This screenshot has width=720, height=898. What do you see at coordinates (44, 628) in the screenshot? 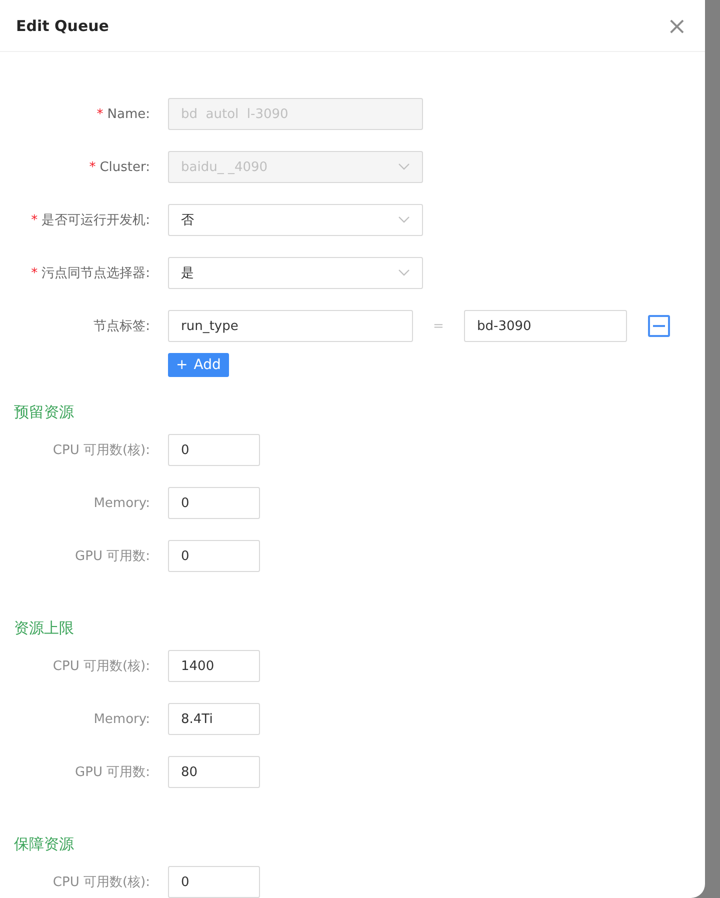
I see `section-title: 资源上限` at bounding box center [44, 628].